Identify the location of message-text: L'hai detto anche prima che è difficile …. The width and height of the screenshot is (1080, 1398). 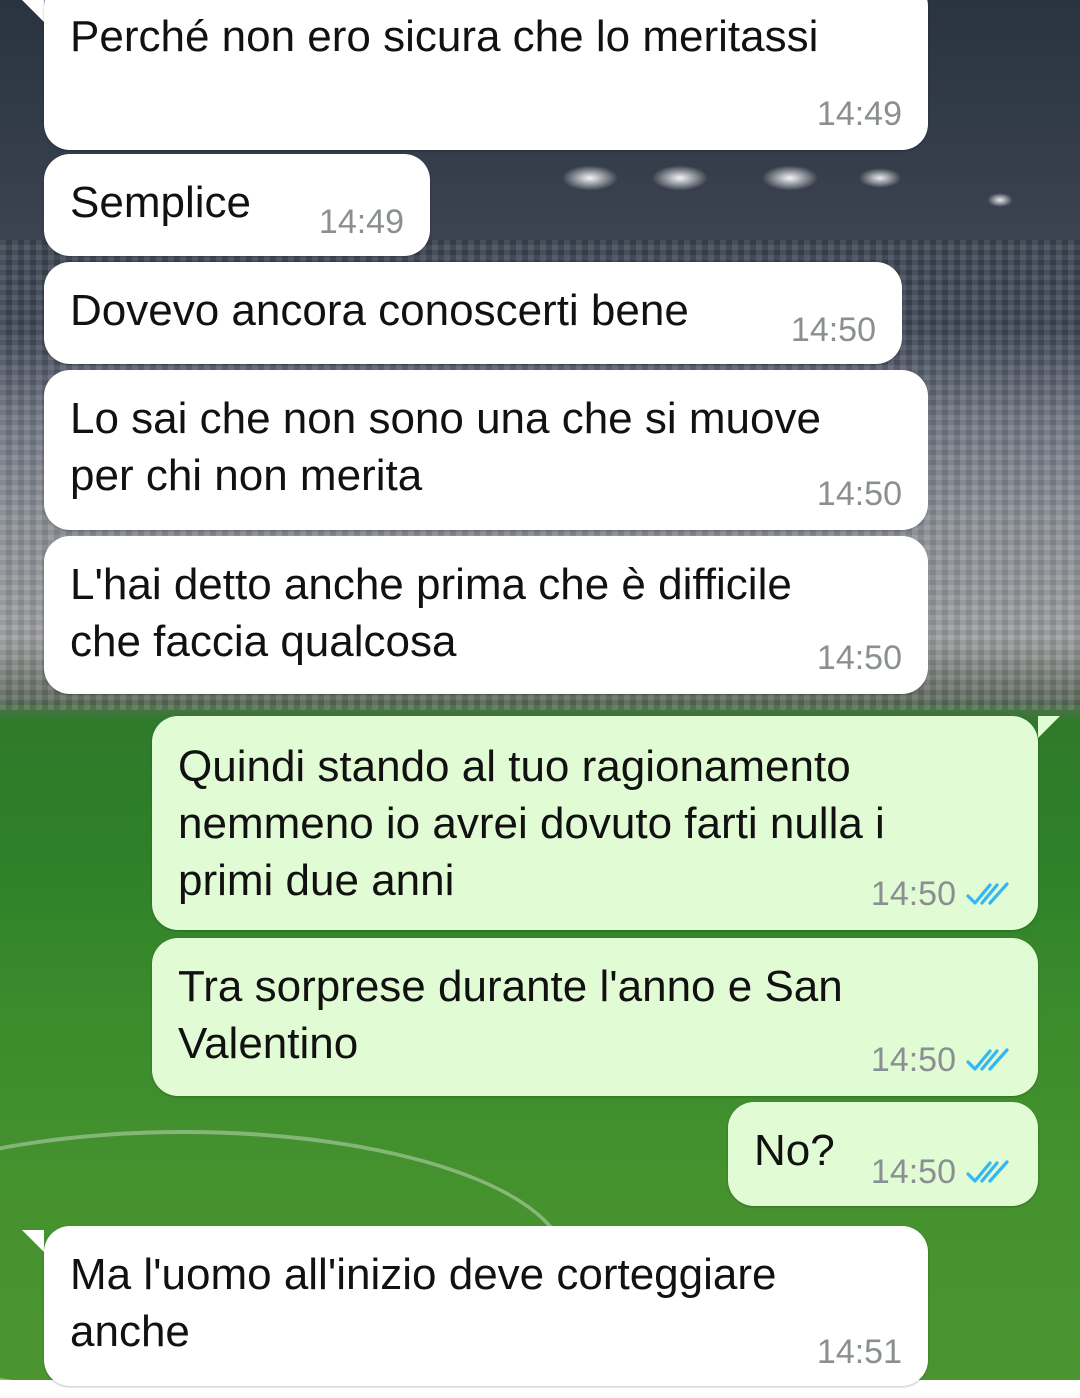
(431, 613).